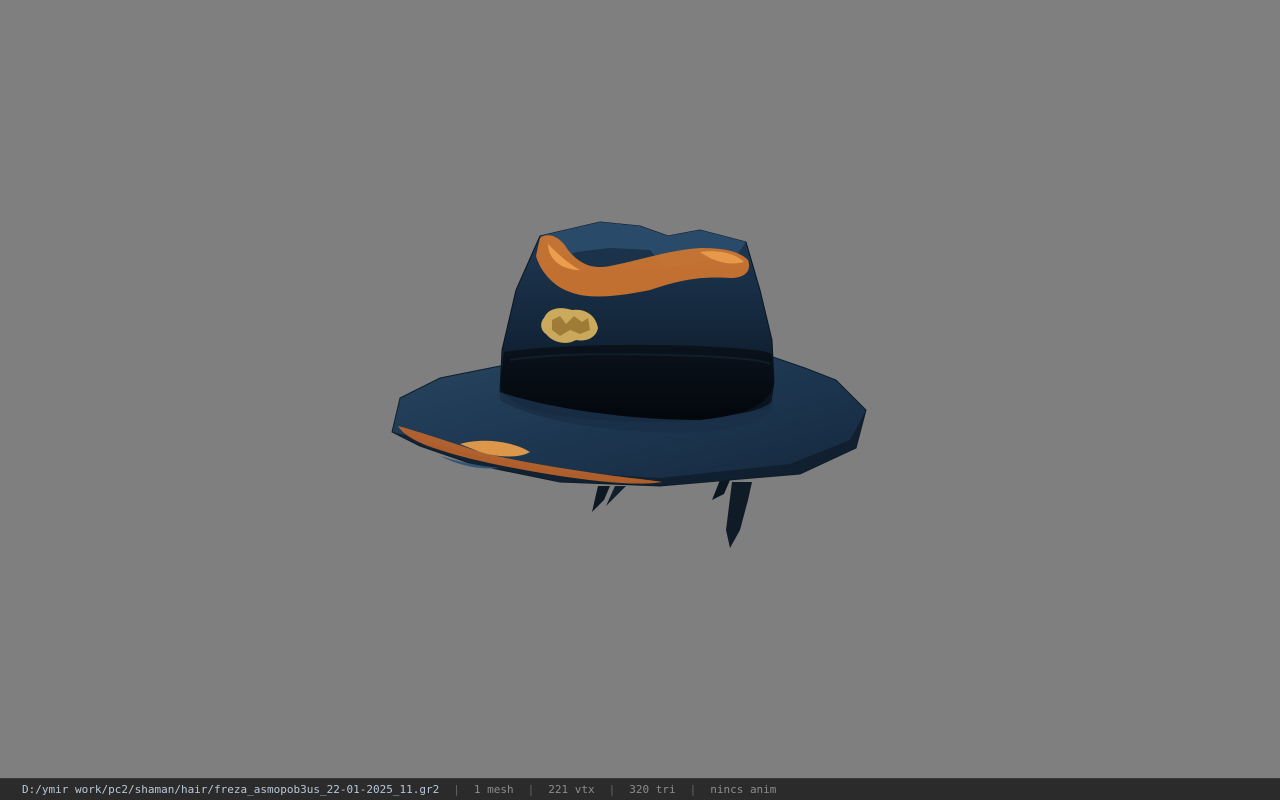 Image resolution: width=1280 pixels, height=800 pixels. What do you see at coordinates (652, 789) in the screenshot?
I see `triangle-count: 320 tri` at bounding box center [652, 789].